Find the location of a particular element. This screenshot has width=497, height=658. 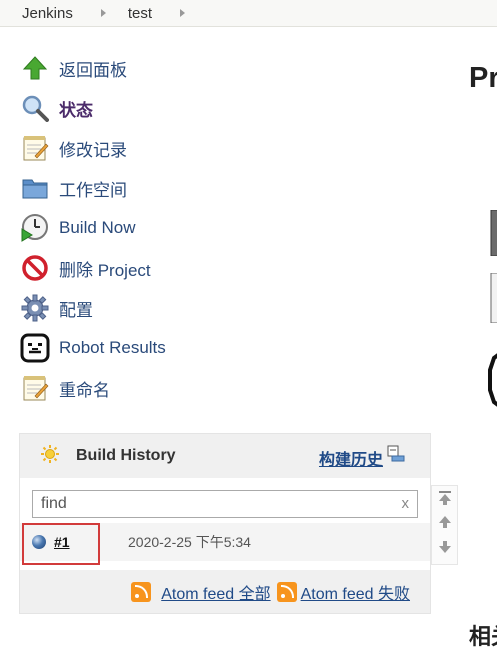

build-search-input: find x is located at coordinates (225, 504).